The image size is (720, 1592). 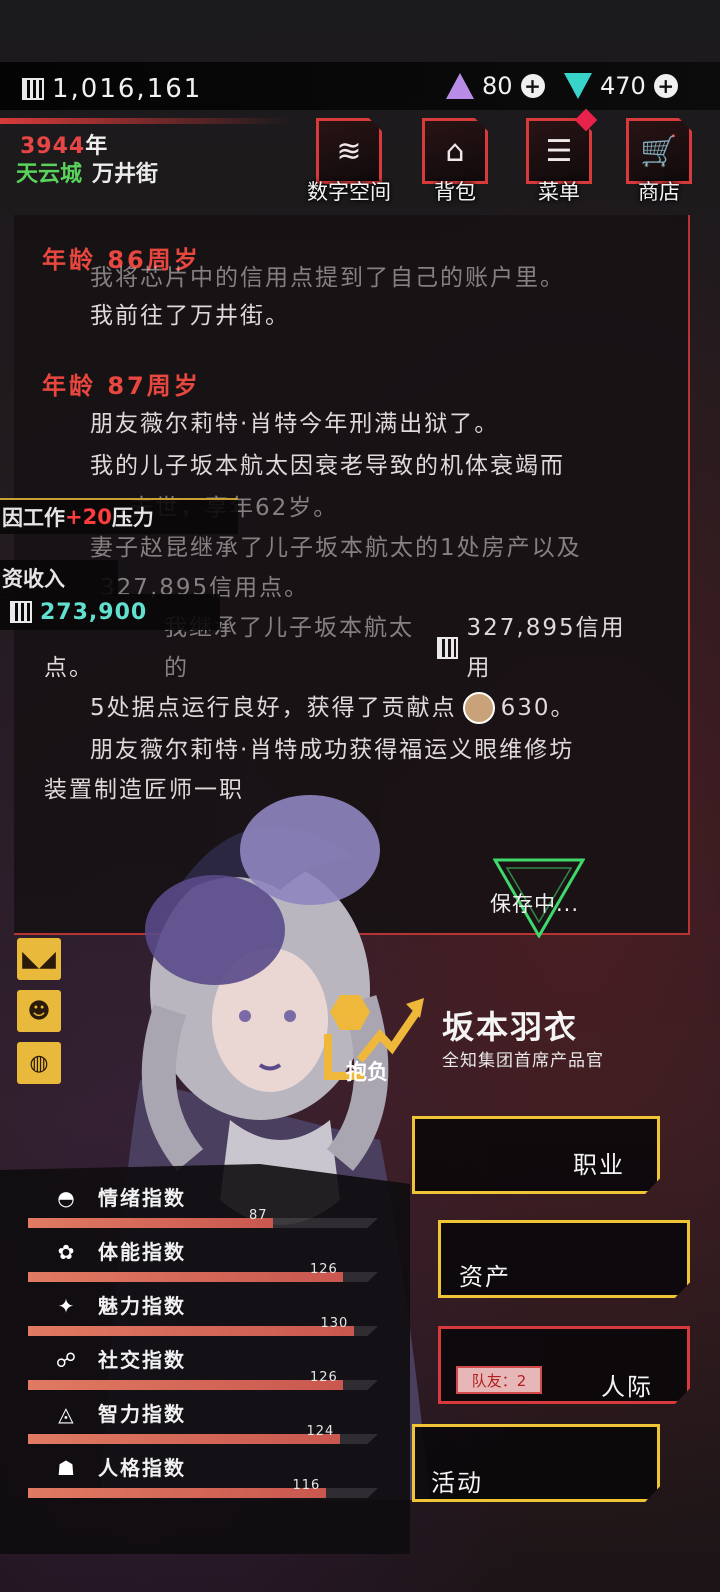 I want to click on income-notification: 资收入, so click(x=59, y=578).